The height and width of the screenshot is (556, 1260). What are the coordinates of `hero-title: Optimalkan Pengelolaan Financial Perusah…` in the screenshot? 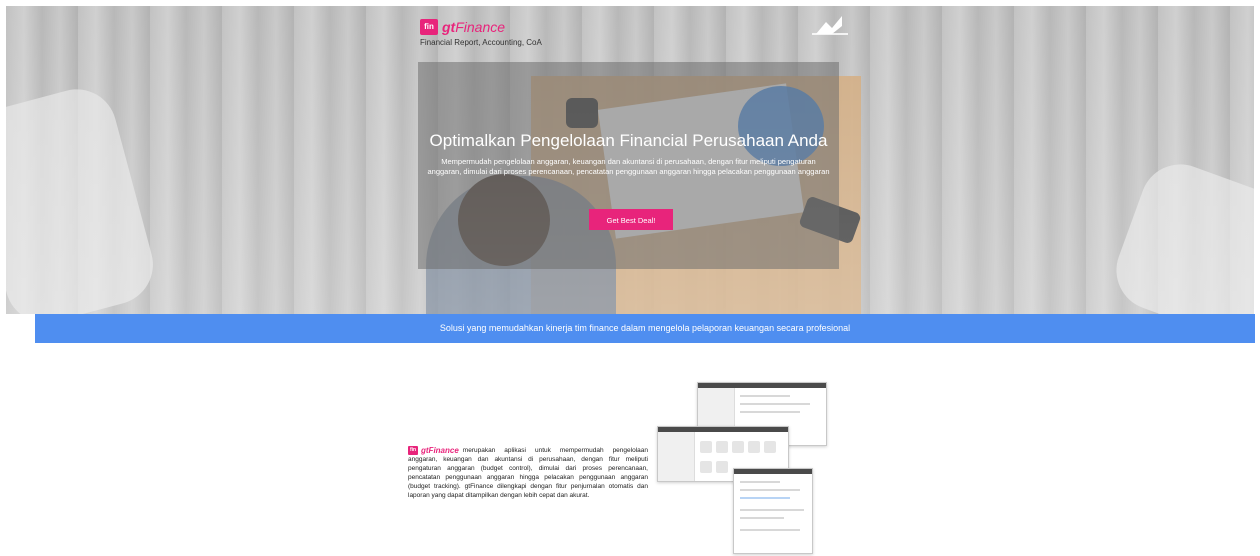 It's located at (628, 140).